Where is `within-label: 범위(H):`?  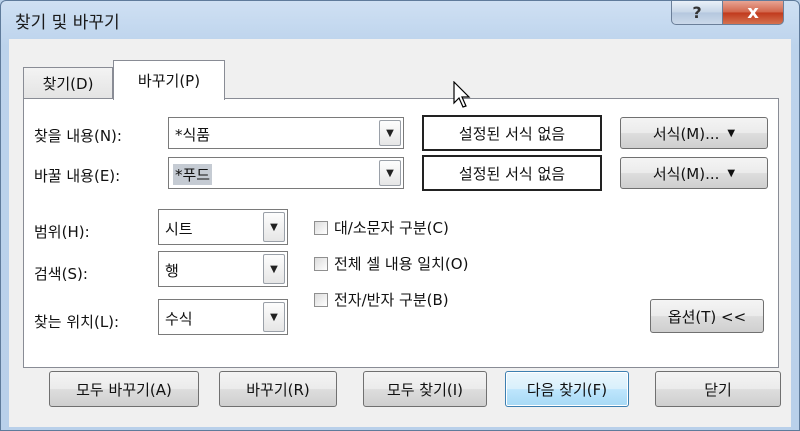
within-label: 범위(H): is located at coordinates (62, 232).